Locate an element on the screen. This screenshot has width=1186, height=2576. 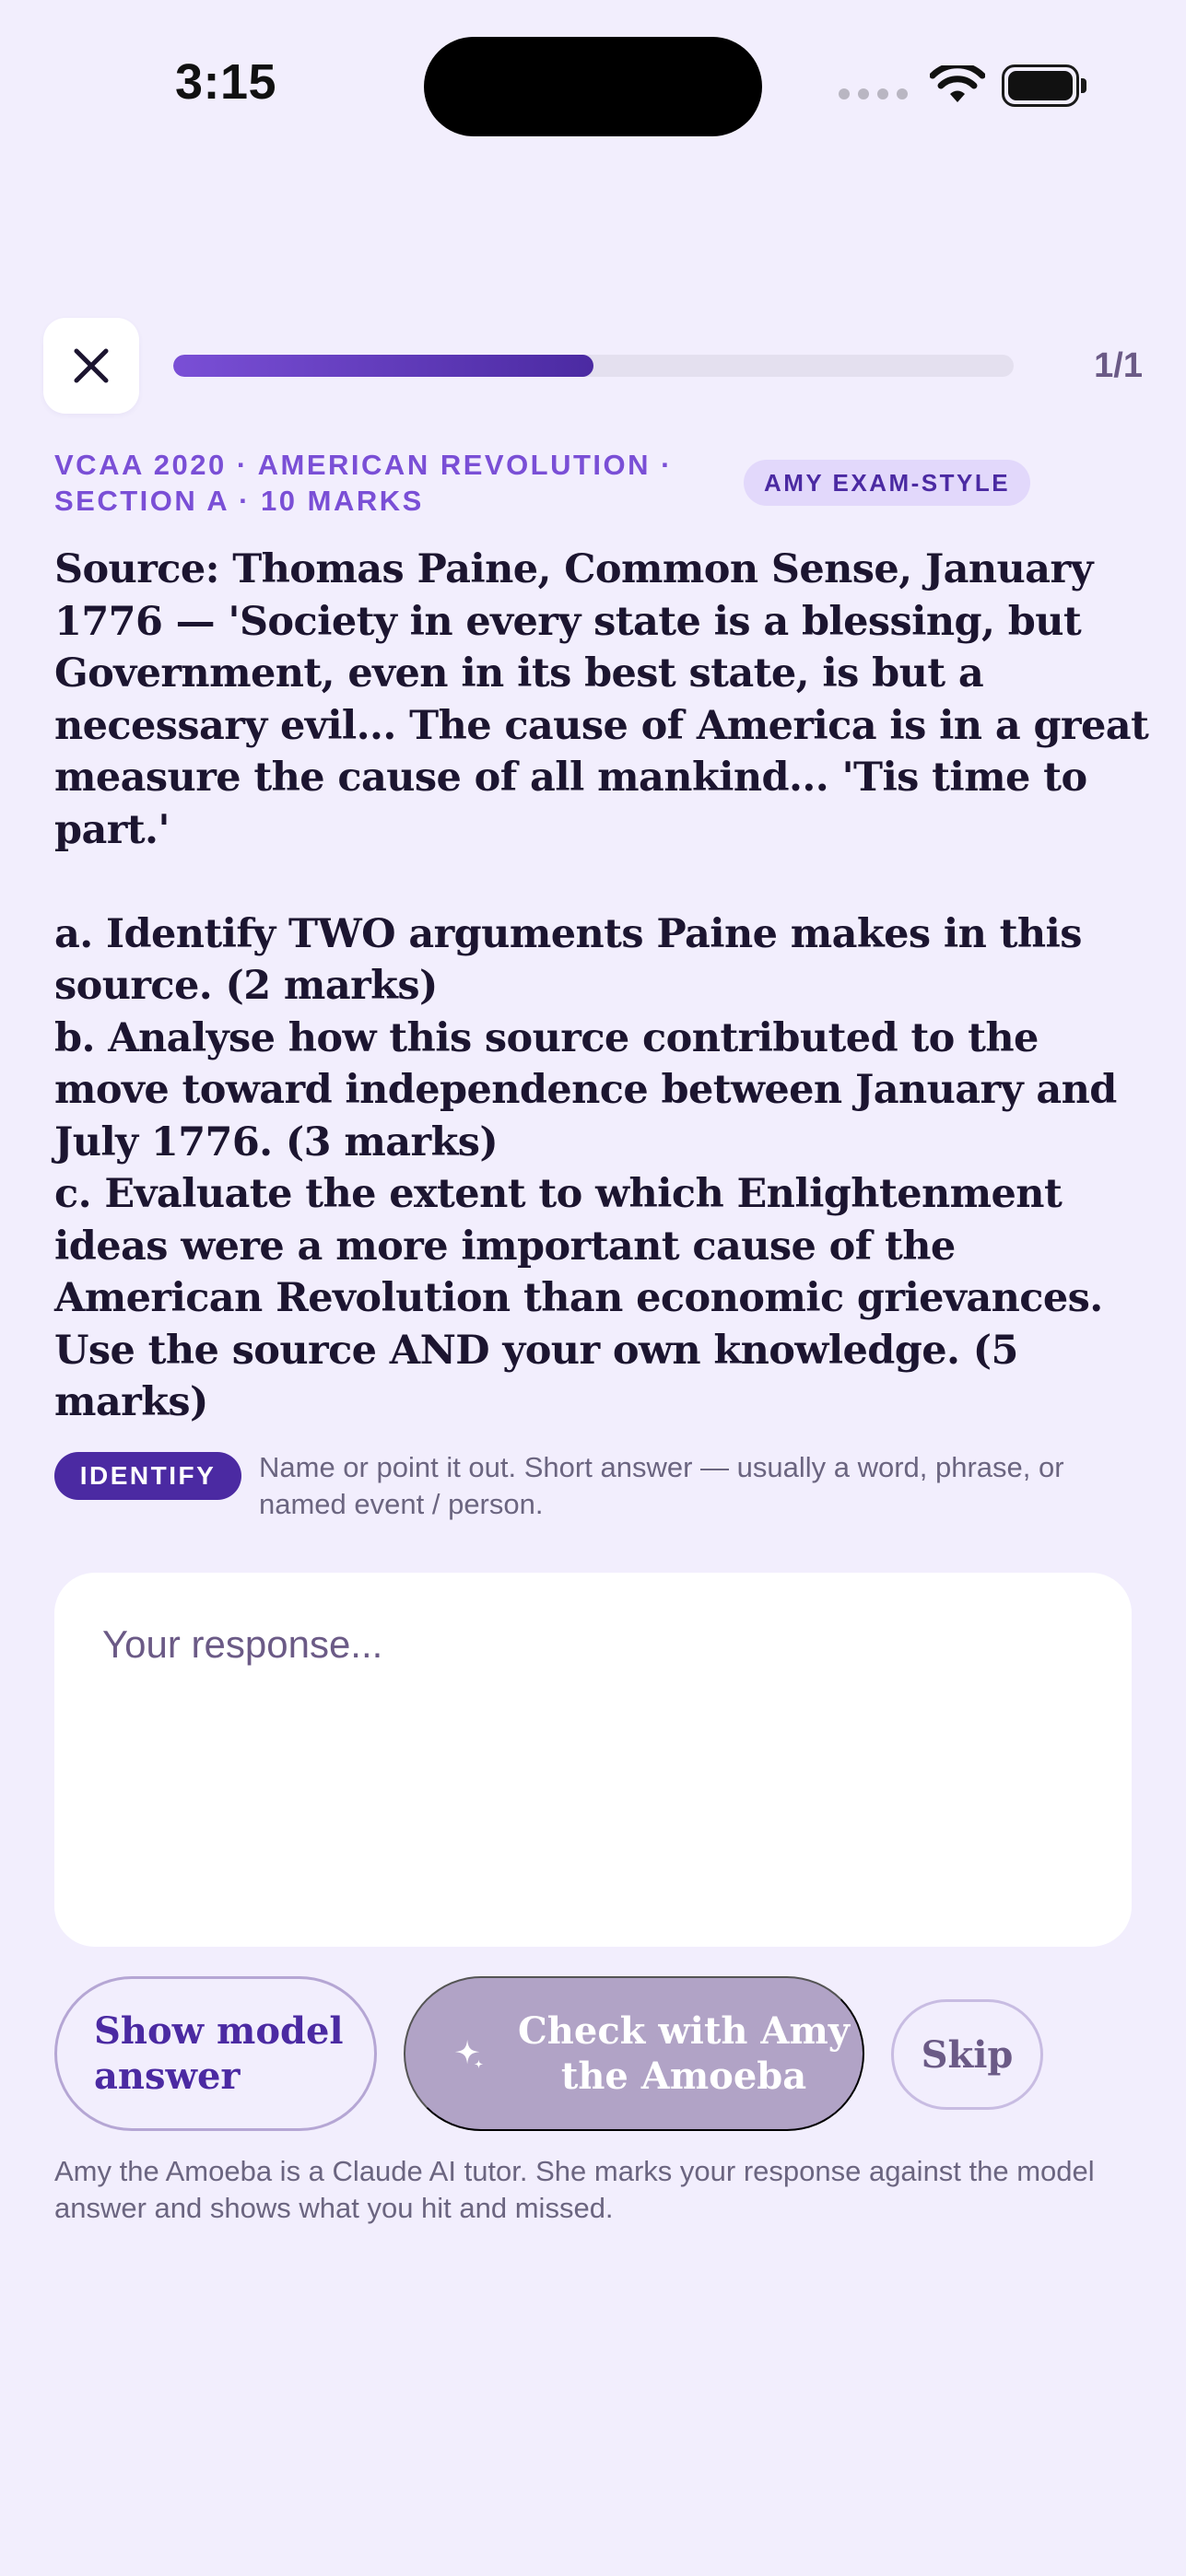
status-icons is located at coordinates (962, 85).